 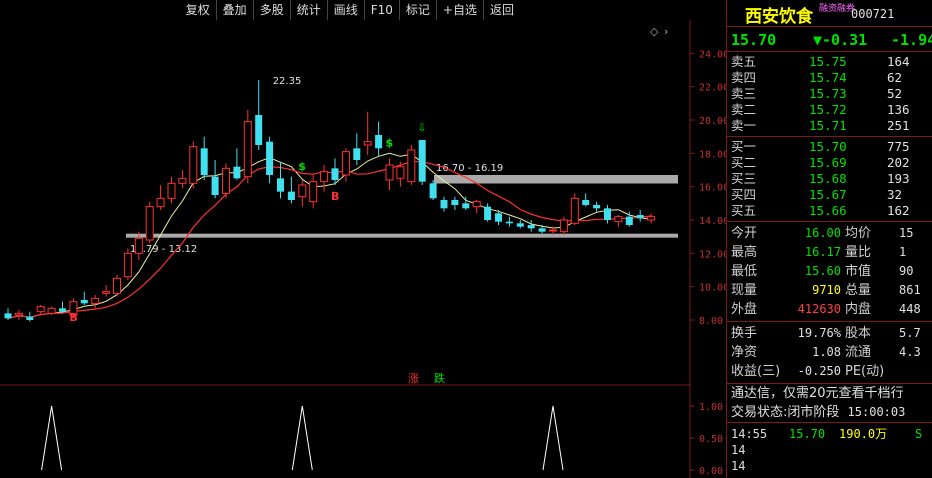 What do you see at coordinates (829, 126) in the screenshot?
I see `ask-row: 卖一 15.71 251` at bounding box center [829, 126].